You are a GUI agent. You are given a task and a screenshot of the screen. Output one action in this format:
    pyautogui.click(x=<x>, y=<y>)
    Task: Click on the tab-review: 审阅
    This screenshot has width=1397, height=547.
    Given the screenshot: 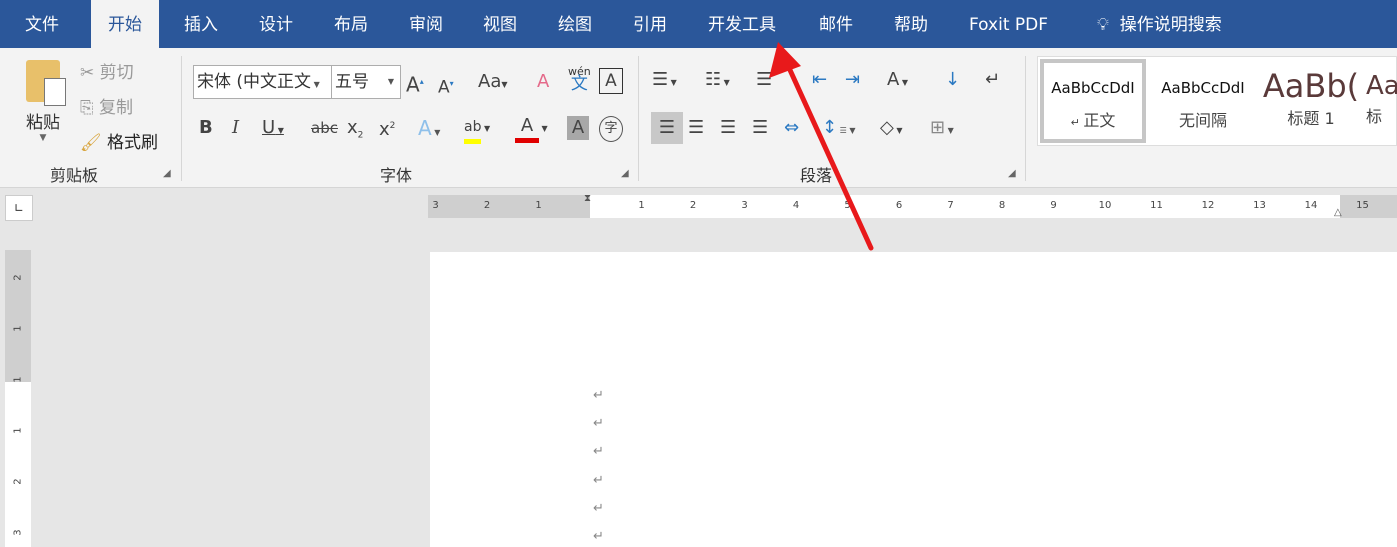 What is the action you would take?
    pyautogui.click(x=426, y=24)
    